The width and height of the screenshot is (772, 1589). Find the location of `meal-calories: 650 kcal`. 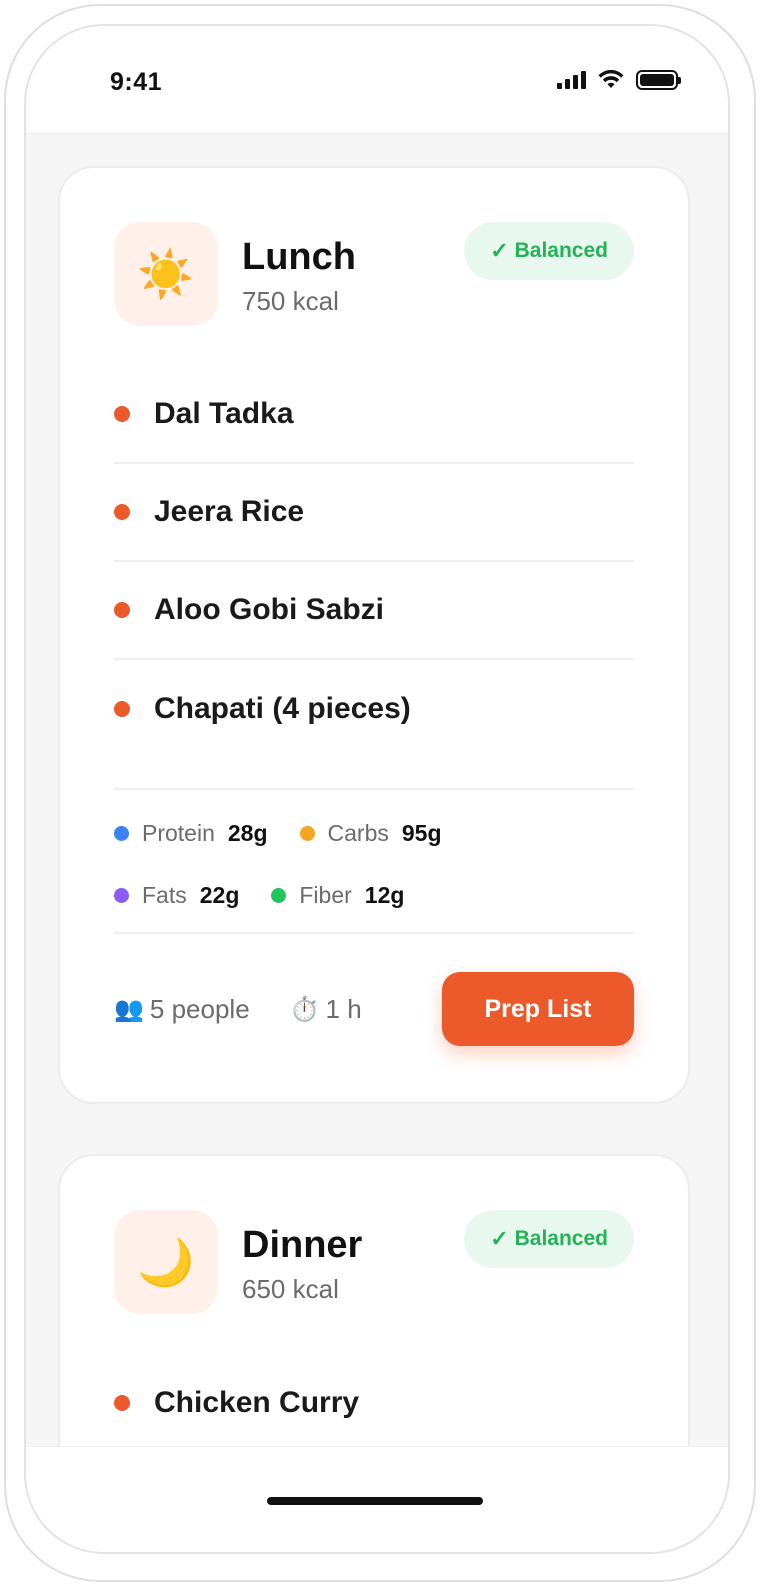

meal-calories: 650 kcal is located at coordinates (290, 1289).